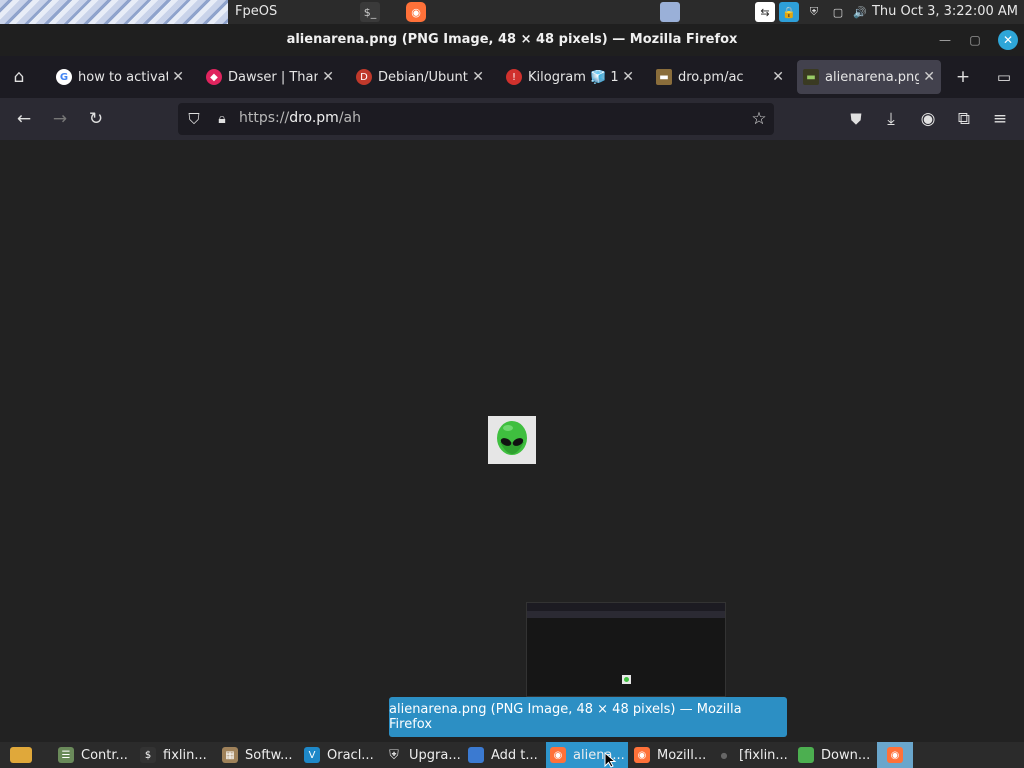  What do you see at coordinates (626, 614) in the screenshot?
I see `preview-navbar` at bounding box center [626, 614].